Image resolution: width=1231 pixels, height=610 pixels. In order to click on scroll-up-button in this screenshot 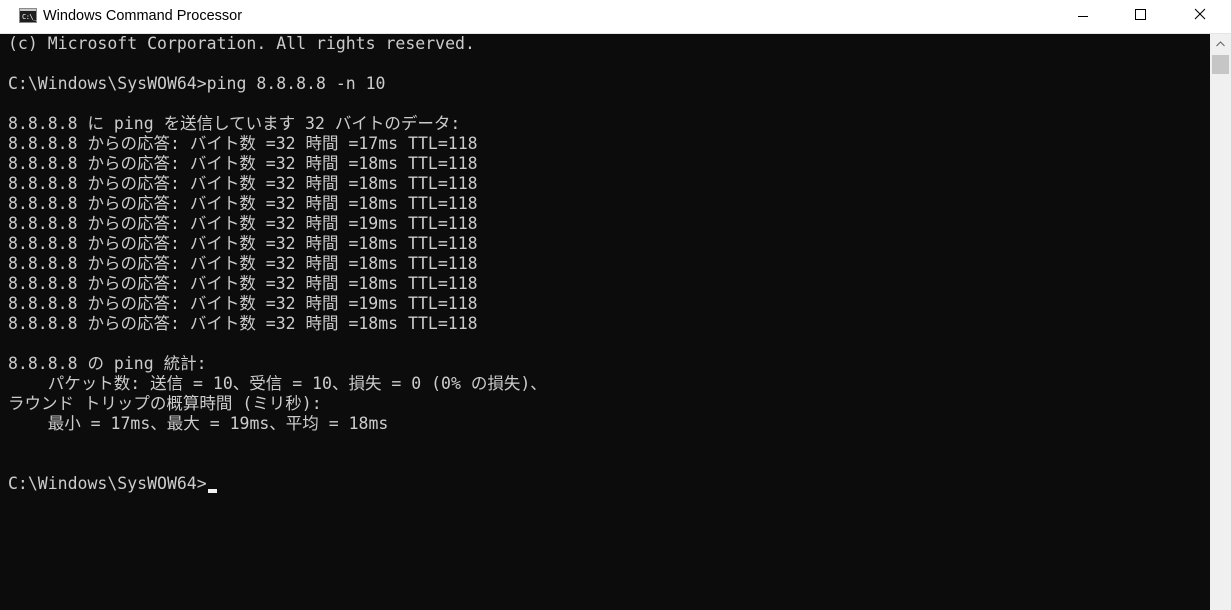, I will do `click(1220, 44)`.